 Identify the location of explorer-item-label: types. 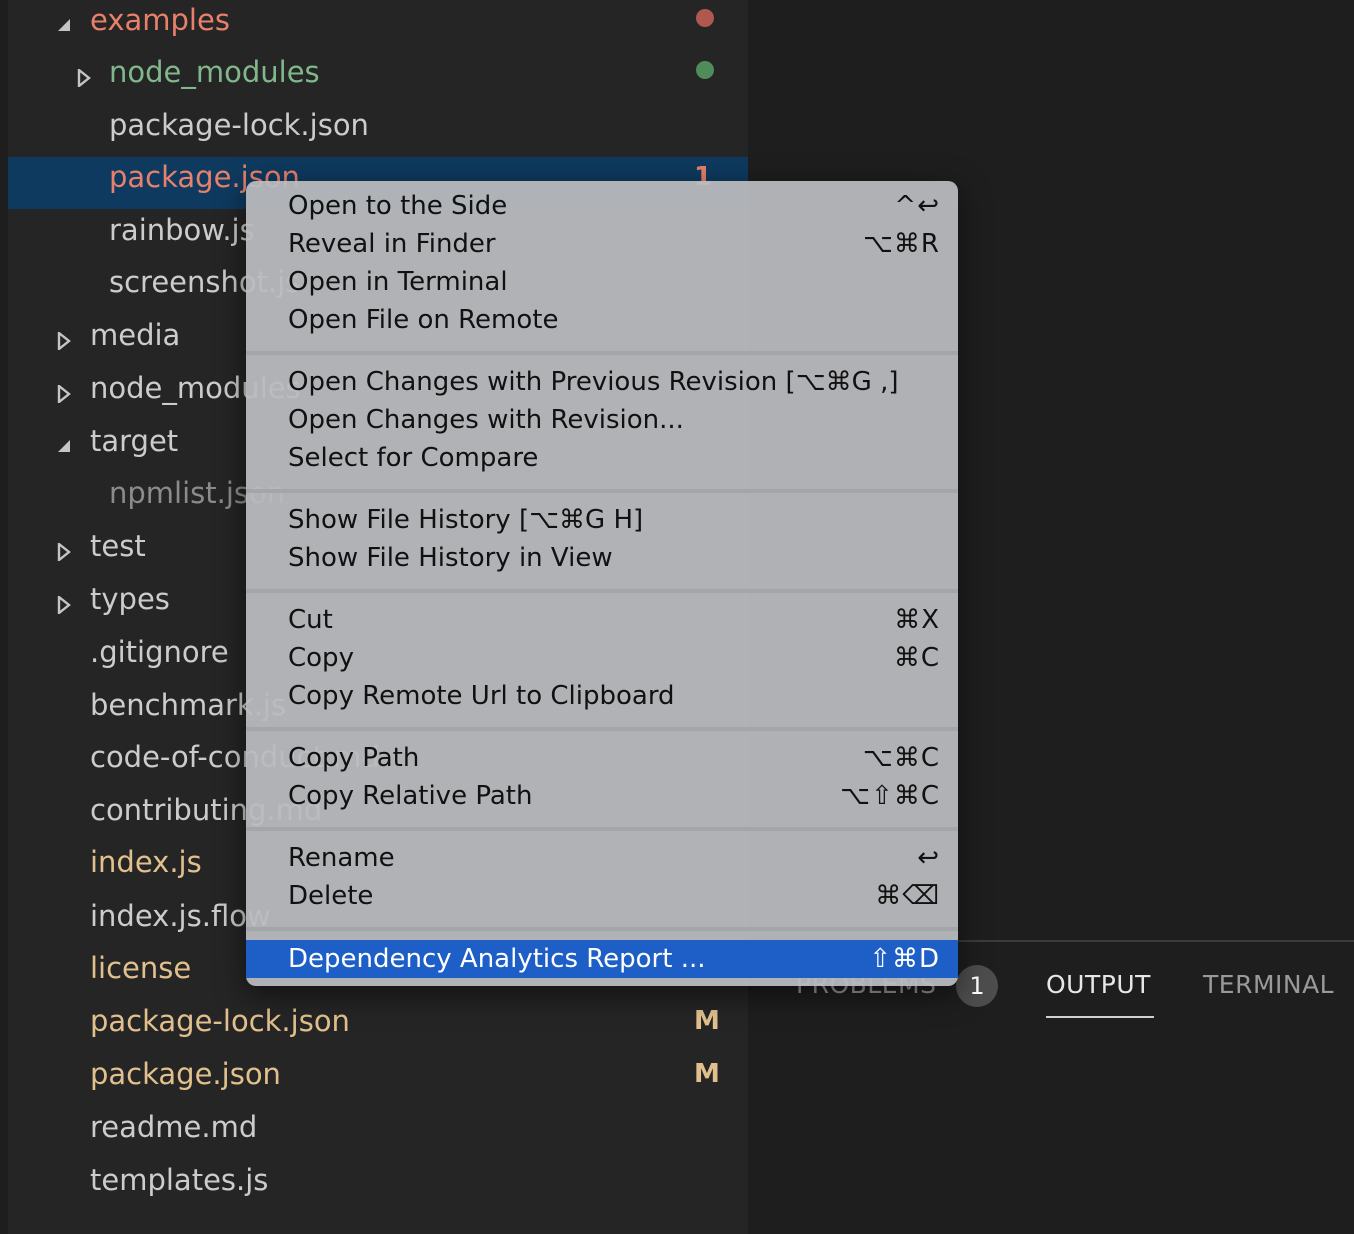
(130, 599).